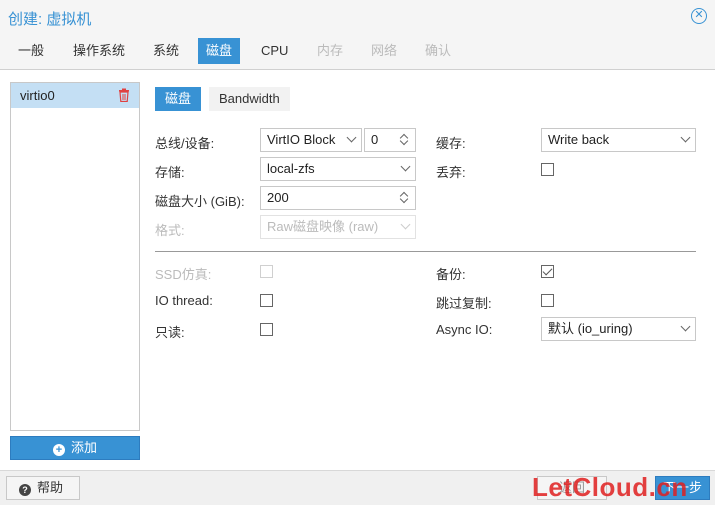 The height and width of the screenshot is (505, 715). Describe the element at coordinates (178, 99) in the screenshot. I see `subtab-disk: 磁盘` at that location.